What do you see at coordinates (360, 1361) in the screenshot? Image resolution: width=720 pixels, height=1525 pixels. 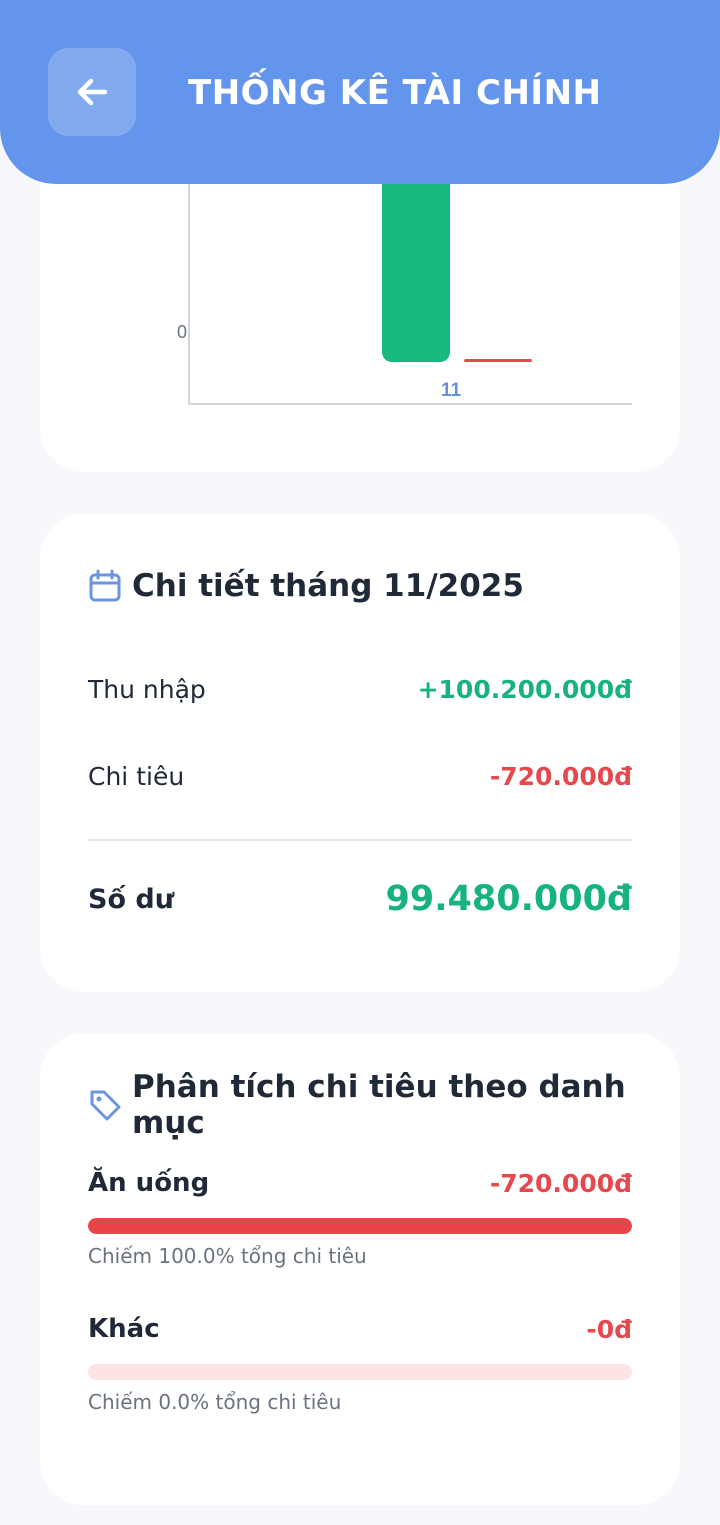 I see `category-item: Khác -0đ Chiếm 0.0% tổng chi tiêu` at bounding box center [360, 1361].